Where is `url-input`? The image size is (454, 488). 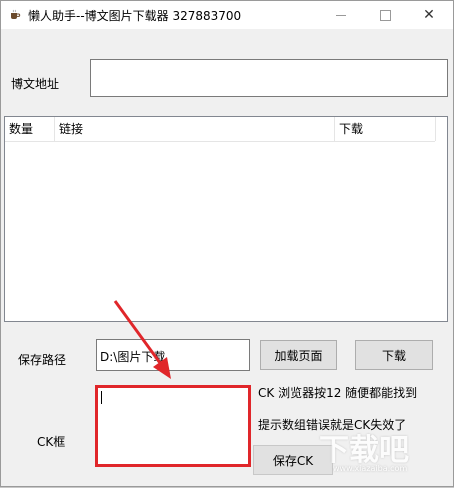
url-input is located at coordinates (269, 78).